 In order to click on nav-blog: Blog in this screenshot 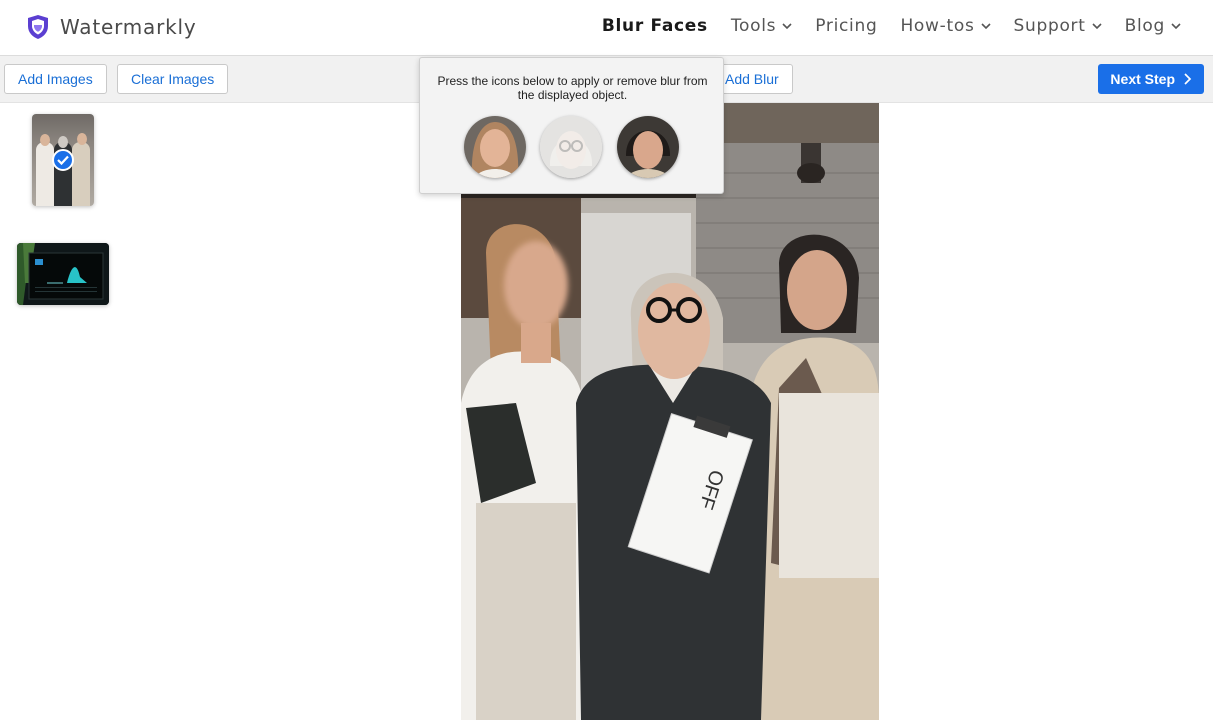, I will do `click(1153, 26)`.